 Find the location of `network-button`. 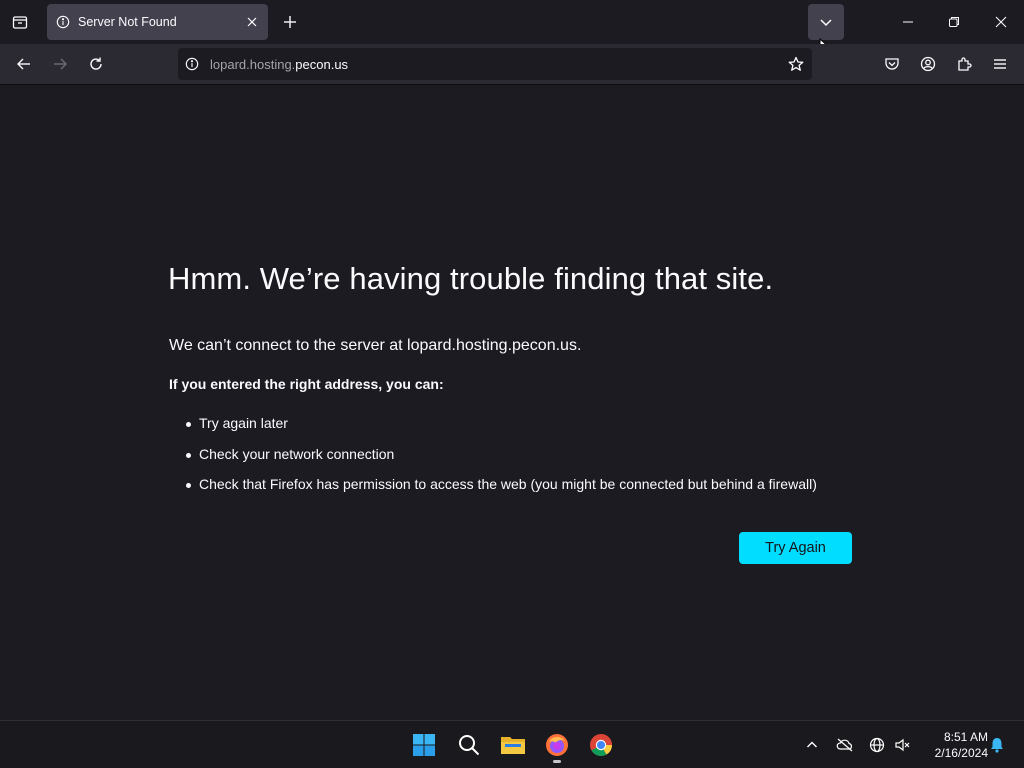

network-button is located at coordinates (877, 745).